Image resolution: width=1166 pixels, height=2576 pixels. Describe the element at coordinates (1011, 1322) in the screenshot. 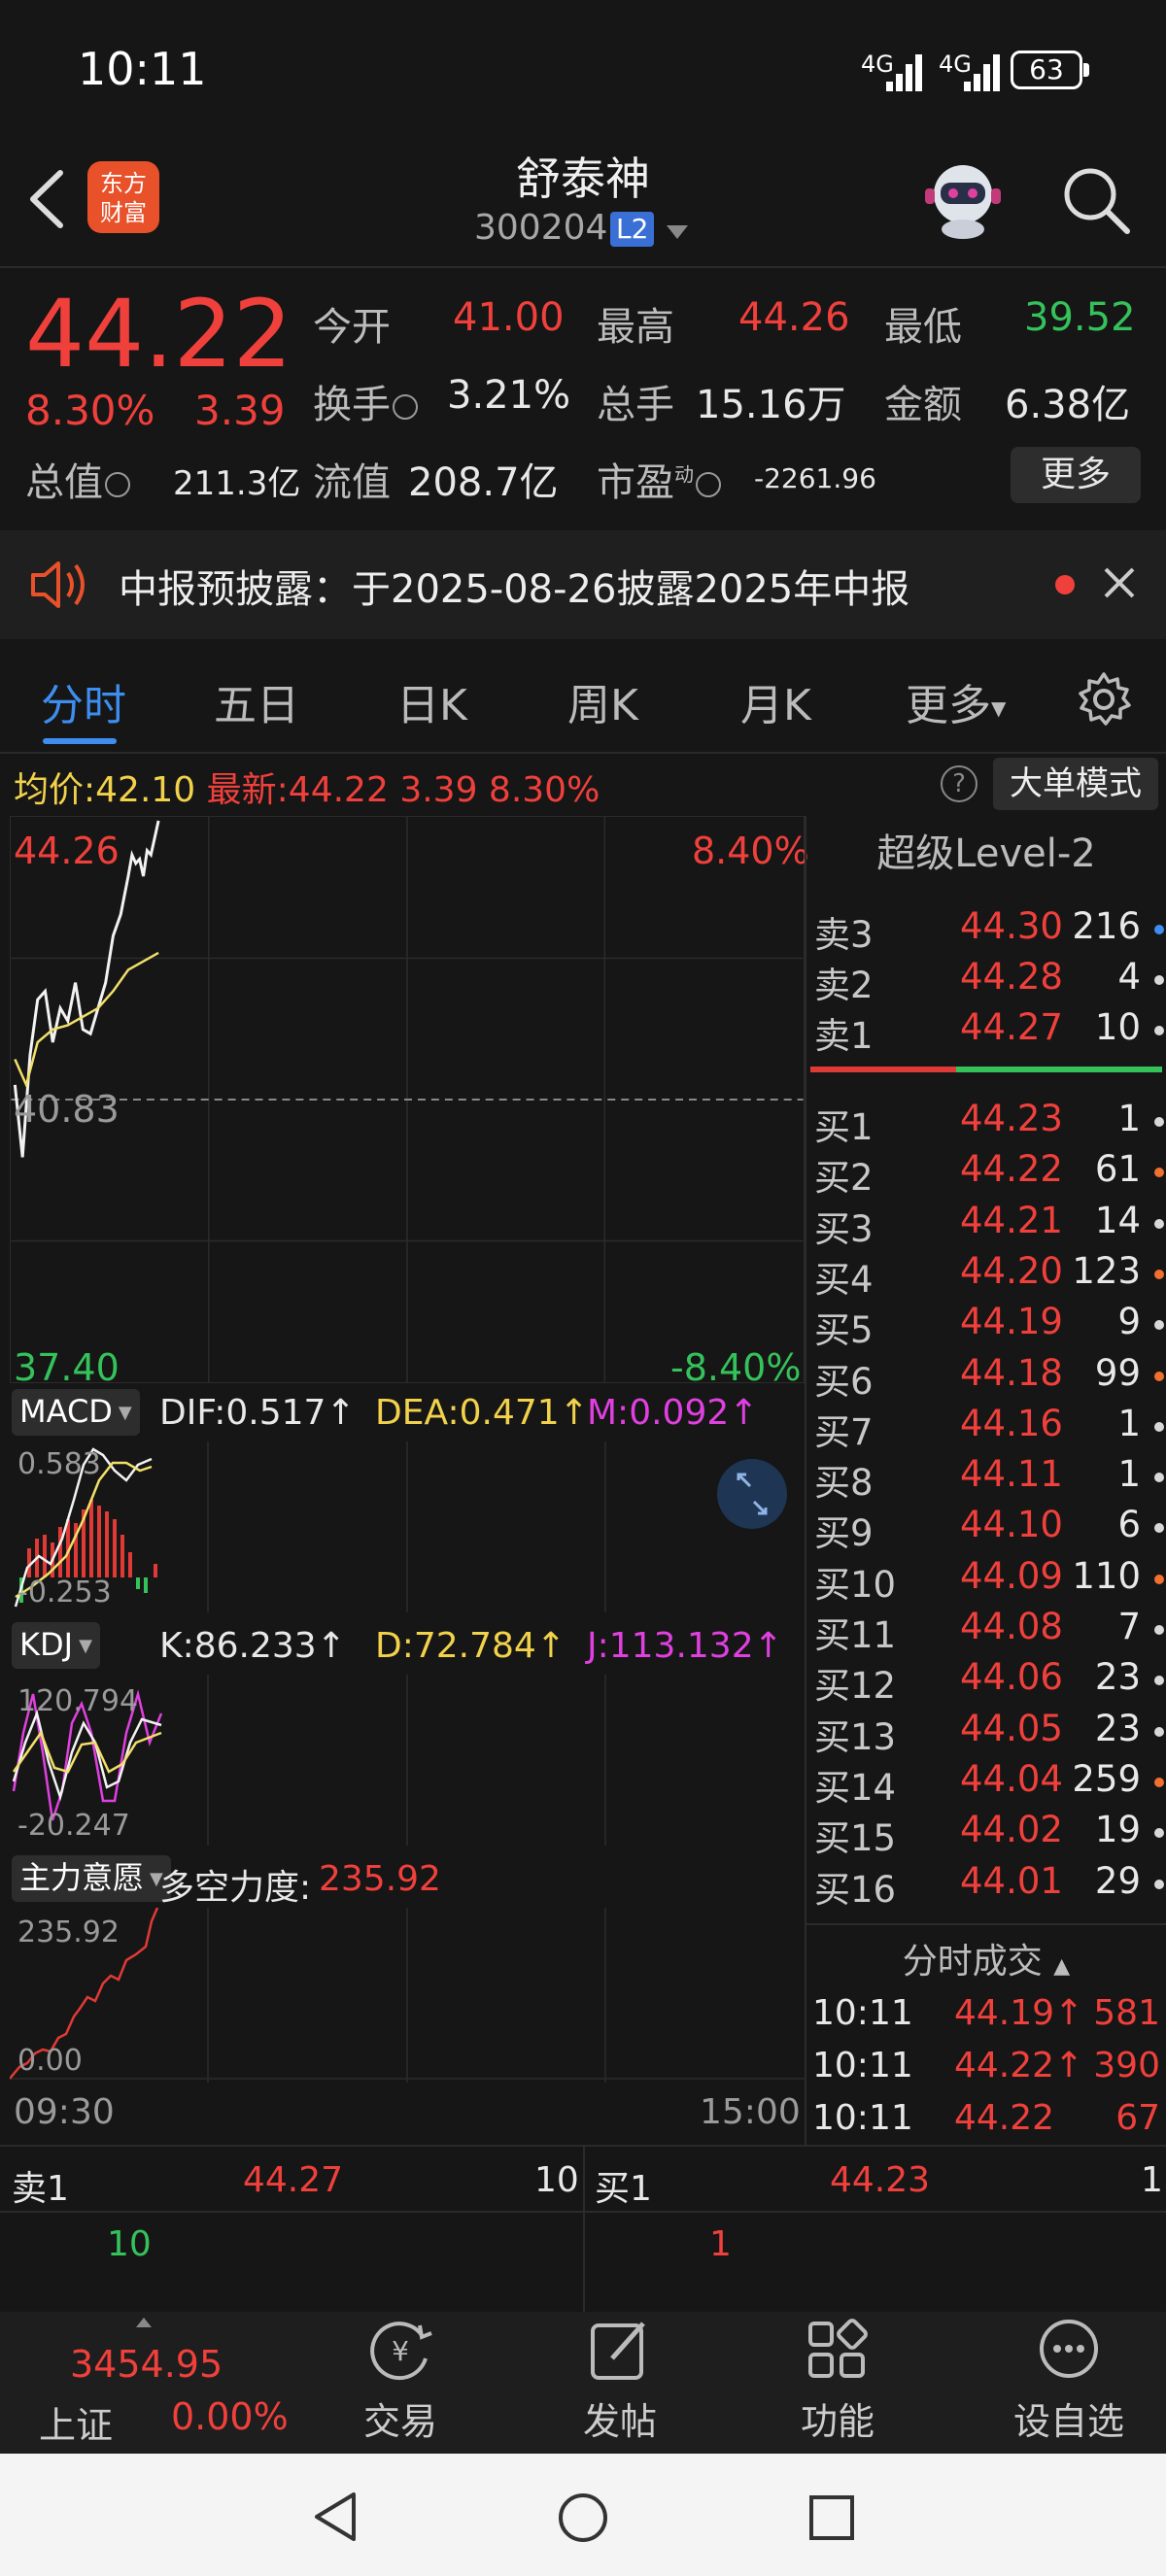

I see `orderbook-price: 44.19` at that location.